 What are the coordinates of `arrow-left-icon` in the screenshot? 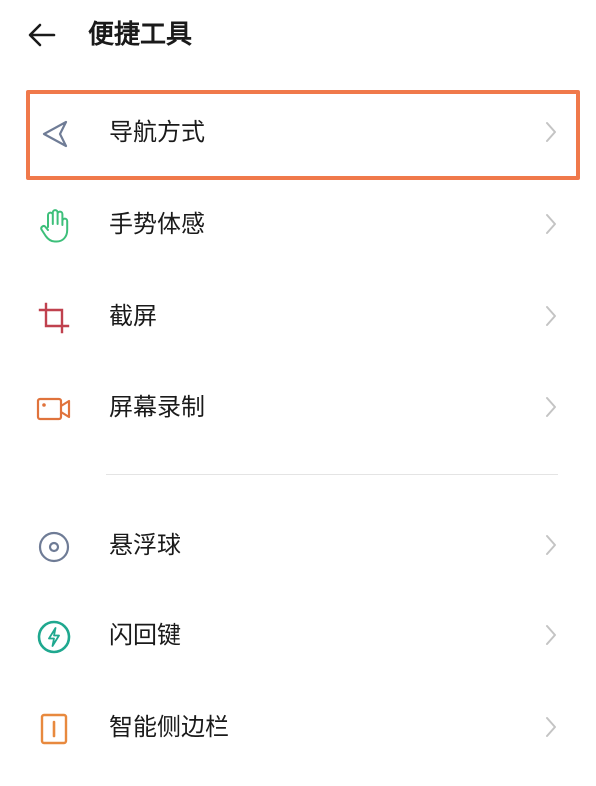 It's located at (42, 35).